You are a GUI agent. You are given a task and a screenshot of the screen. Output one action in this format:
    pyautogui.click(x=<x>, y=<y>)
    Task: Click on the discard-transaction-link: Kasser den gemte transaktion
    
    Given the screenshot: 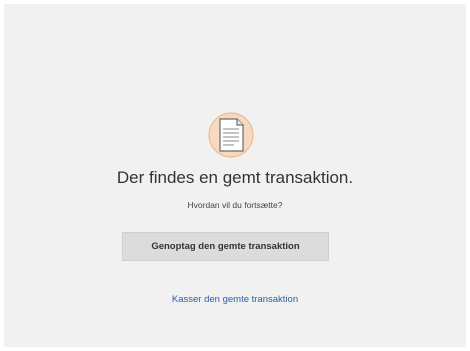 What is the action you would take?
    pyautogui.click(x=235, y=299)
    